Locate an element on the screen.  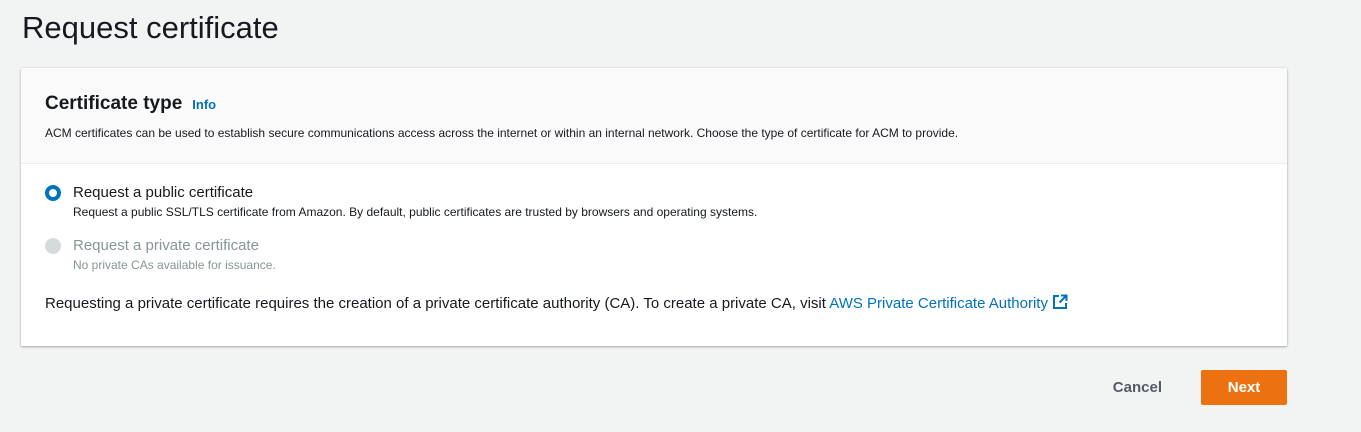
info-link: Info is located at coordinates (204, 104).